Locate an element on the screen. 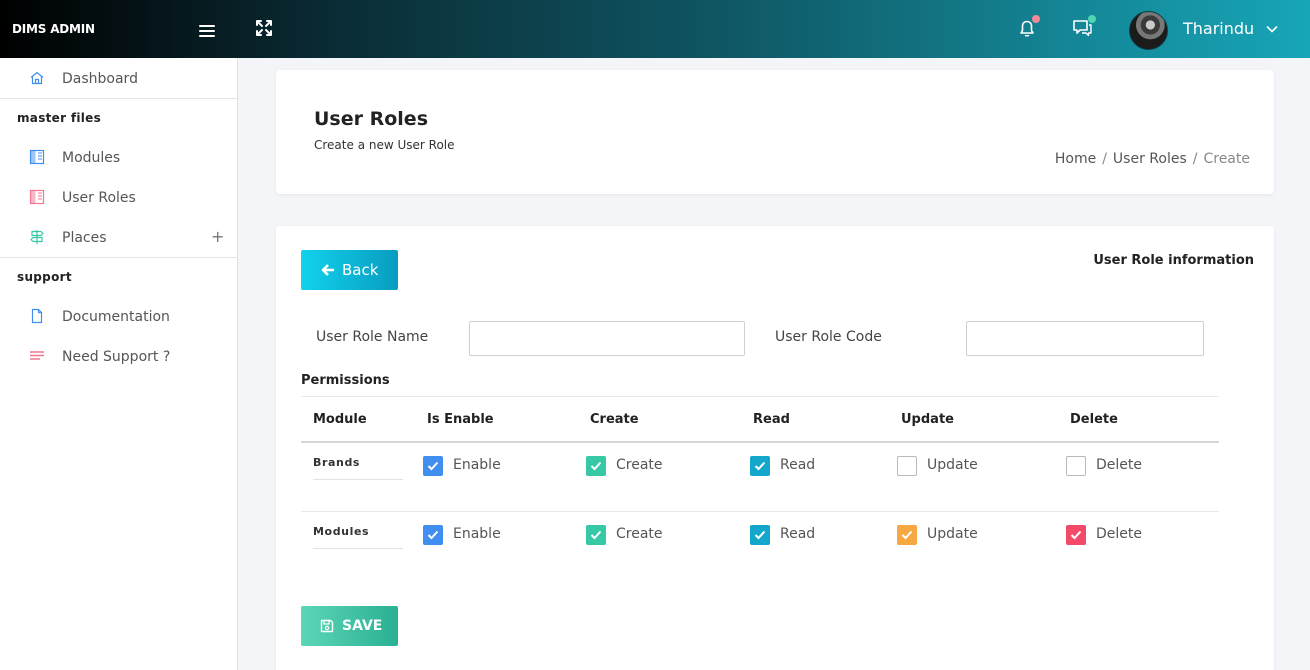 This screenshot has height=670, width=1310. document-icon is located at coordinates (37, 316).